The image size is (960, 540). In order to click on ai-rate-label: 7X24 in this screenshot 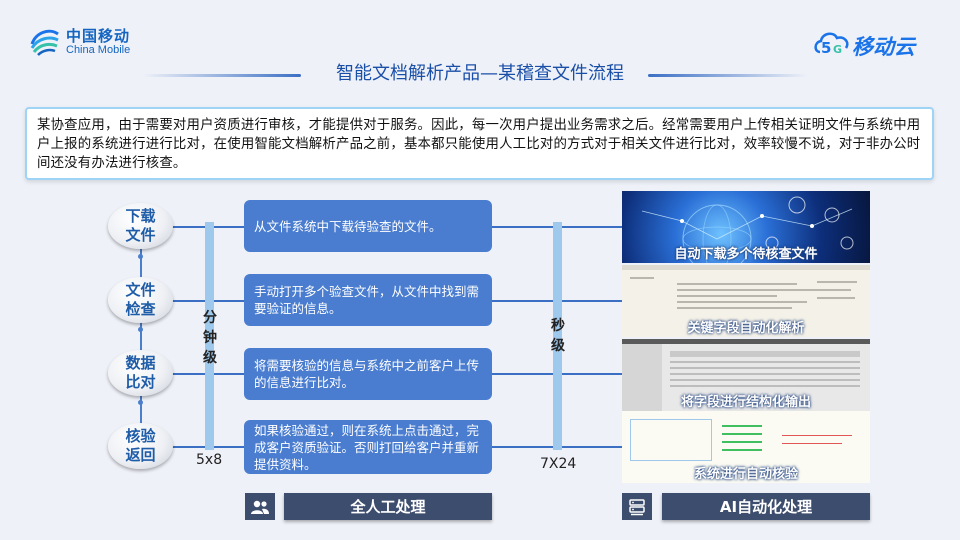, I will do `click(558, 464)`.